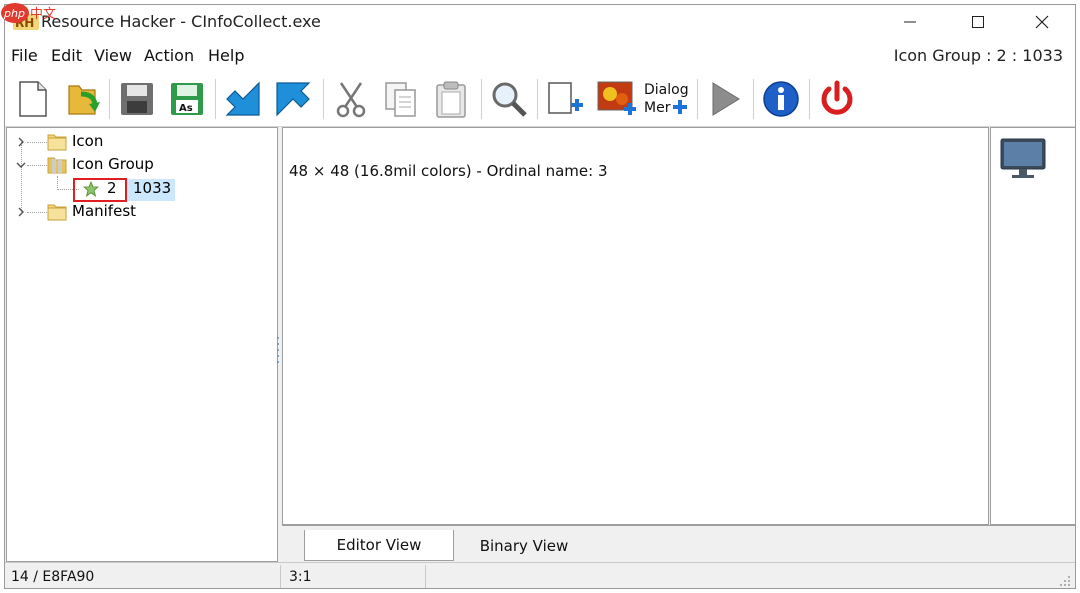  I want to click on maximize-icon, so click(978, 22).